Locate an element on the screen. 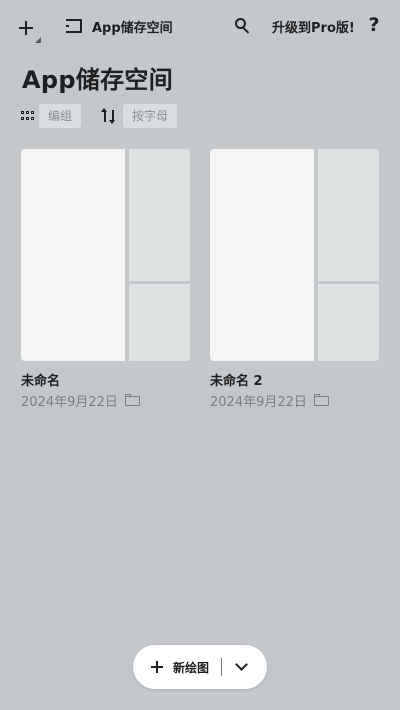 This screenshot has width=400, height=710. search-button is located at coordinates (242, 26).